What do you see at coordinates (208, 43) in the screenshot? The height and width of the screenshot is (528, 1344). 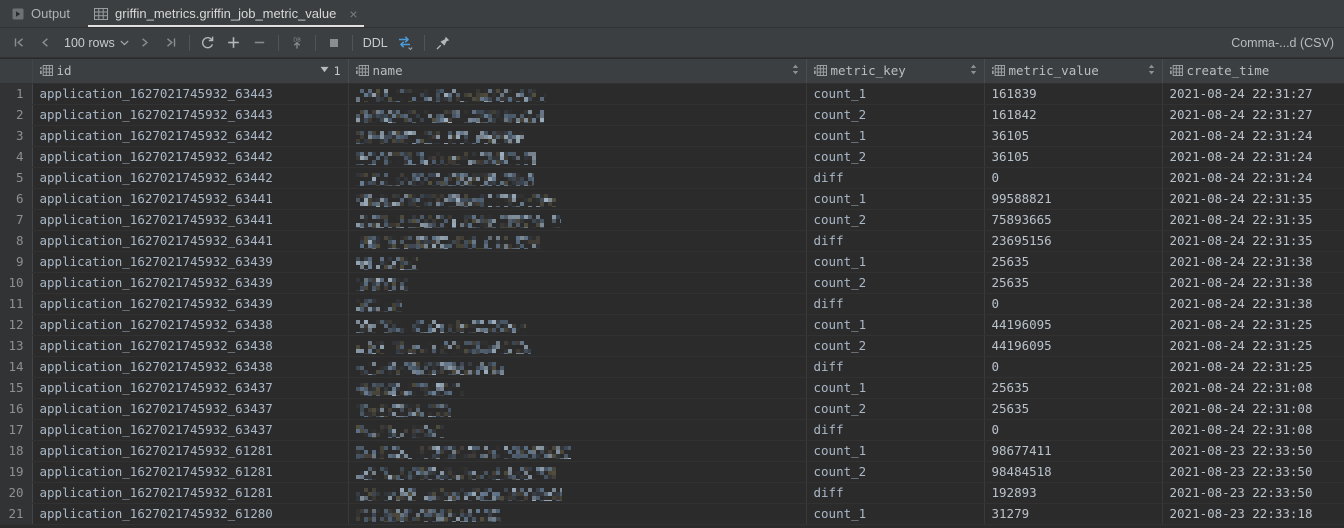 I see `reload-button` at bounding box center [208, 43].